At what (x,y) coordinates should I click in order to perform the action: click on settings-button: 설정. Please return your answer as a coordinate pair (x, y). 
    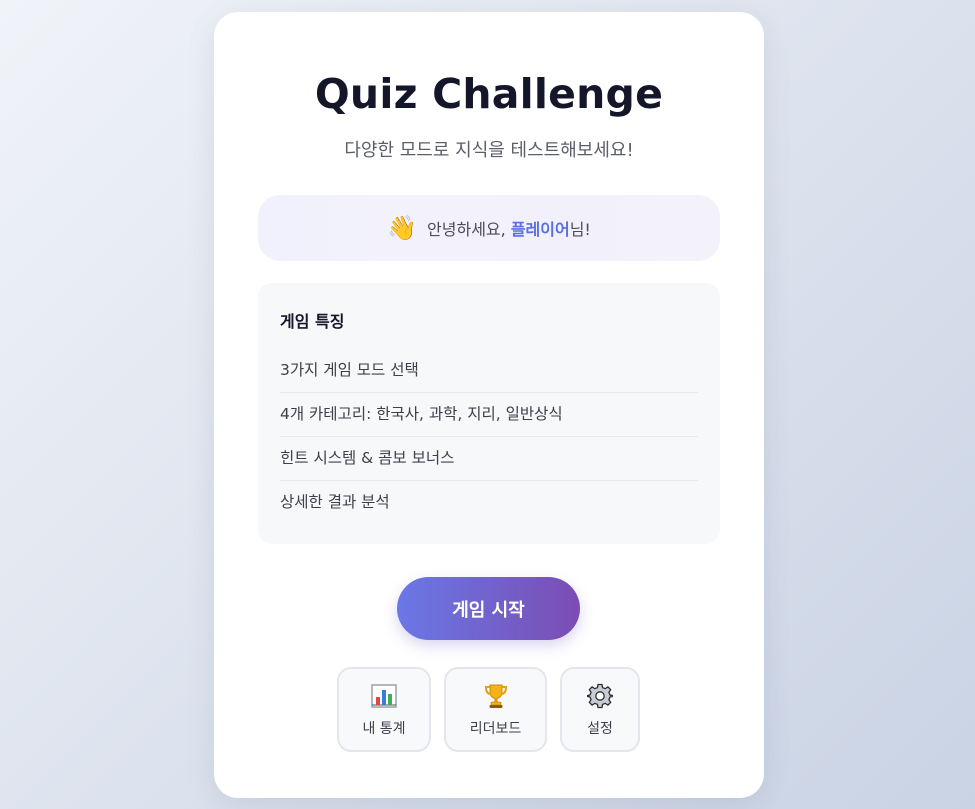
    Looking at the image, I should click on (600, 709).